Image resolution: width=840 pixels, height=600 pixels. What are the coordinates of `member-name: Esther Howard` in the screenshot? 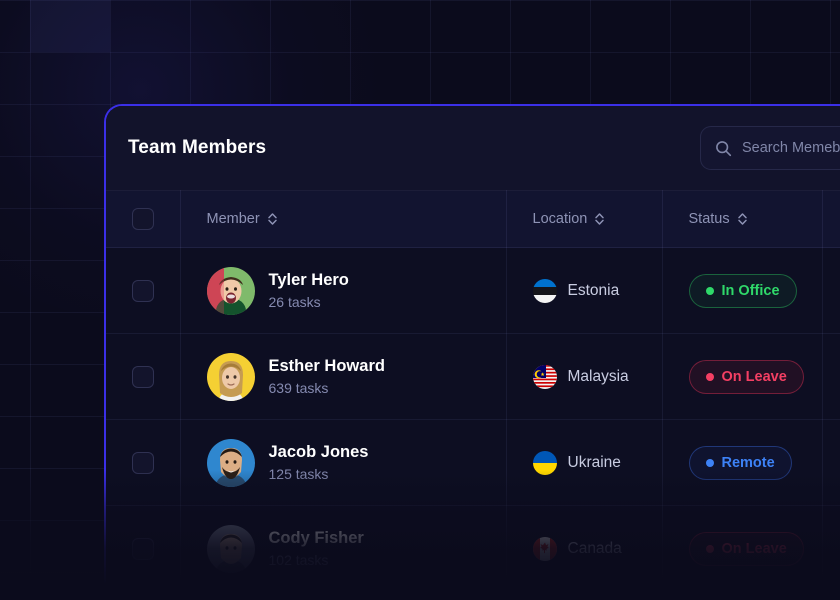 It's located at (326, 365).